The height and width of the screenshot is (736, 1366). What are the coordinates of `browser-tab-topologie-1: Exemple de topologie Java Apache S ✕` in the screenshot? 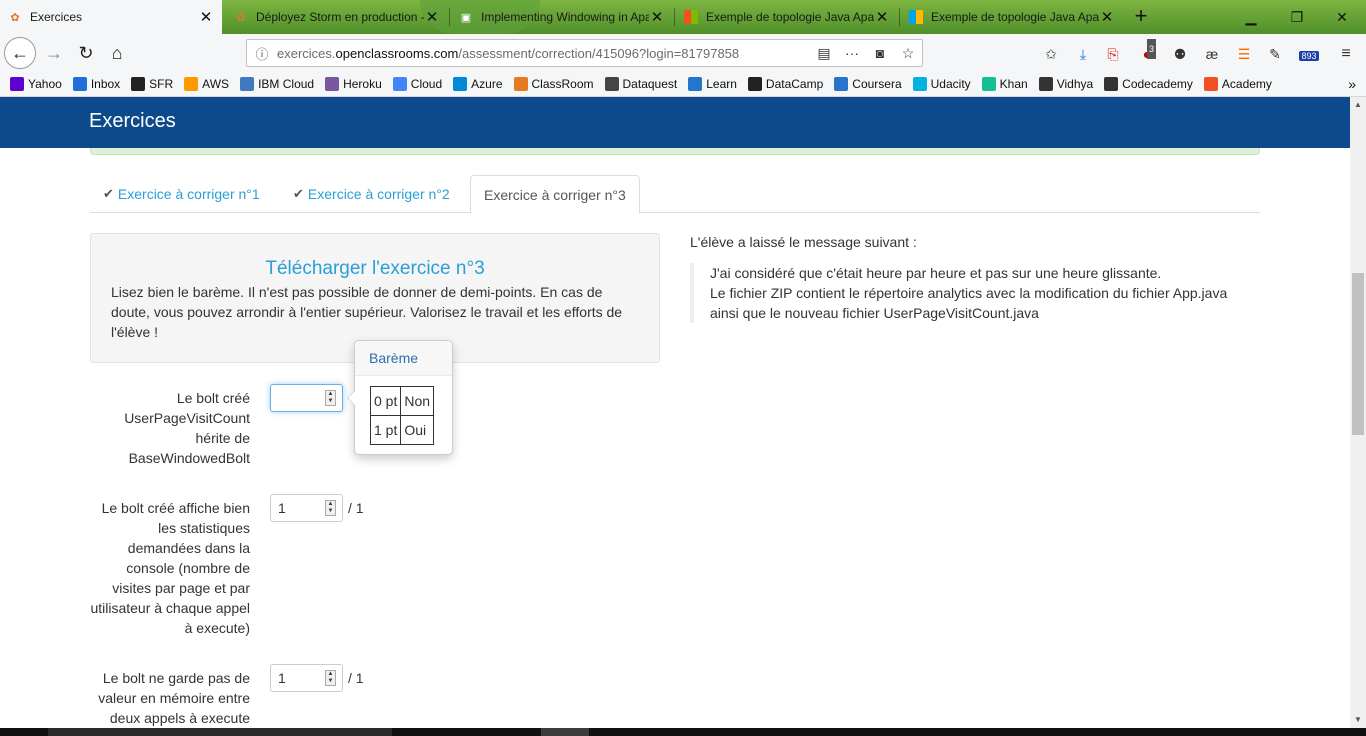 It's located at (787, 17).